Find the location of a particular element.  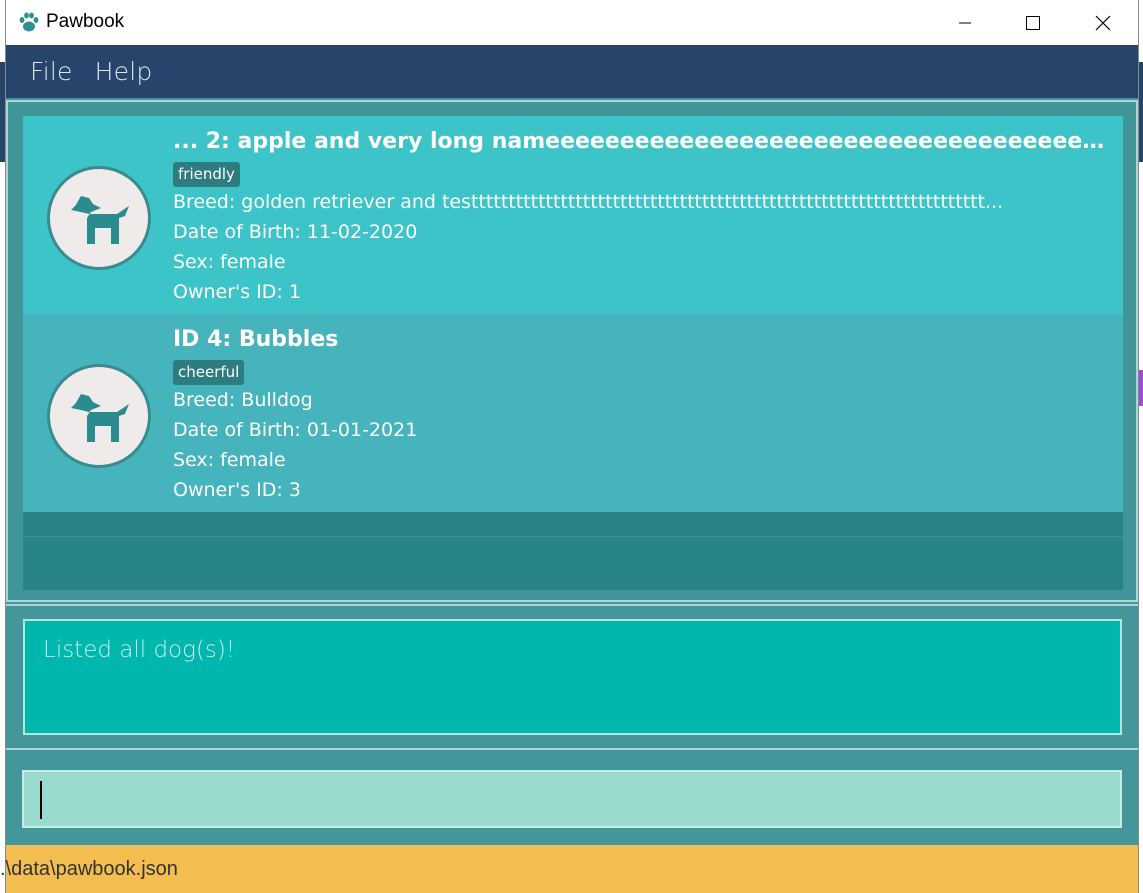

close-button is located at coordinates (1103, 22).